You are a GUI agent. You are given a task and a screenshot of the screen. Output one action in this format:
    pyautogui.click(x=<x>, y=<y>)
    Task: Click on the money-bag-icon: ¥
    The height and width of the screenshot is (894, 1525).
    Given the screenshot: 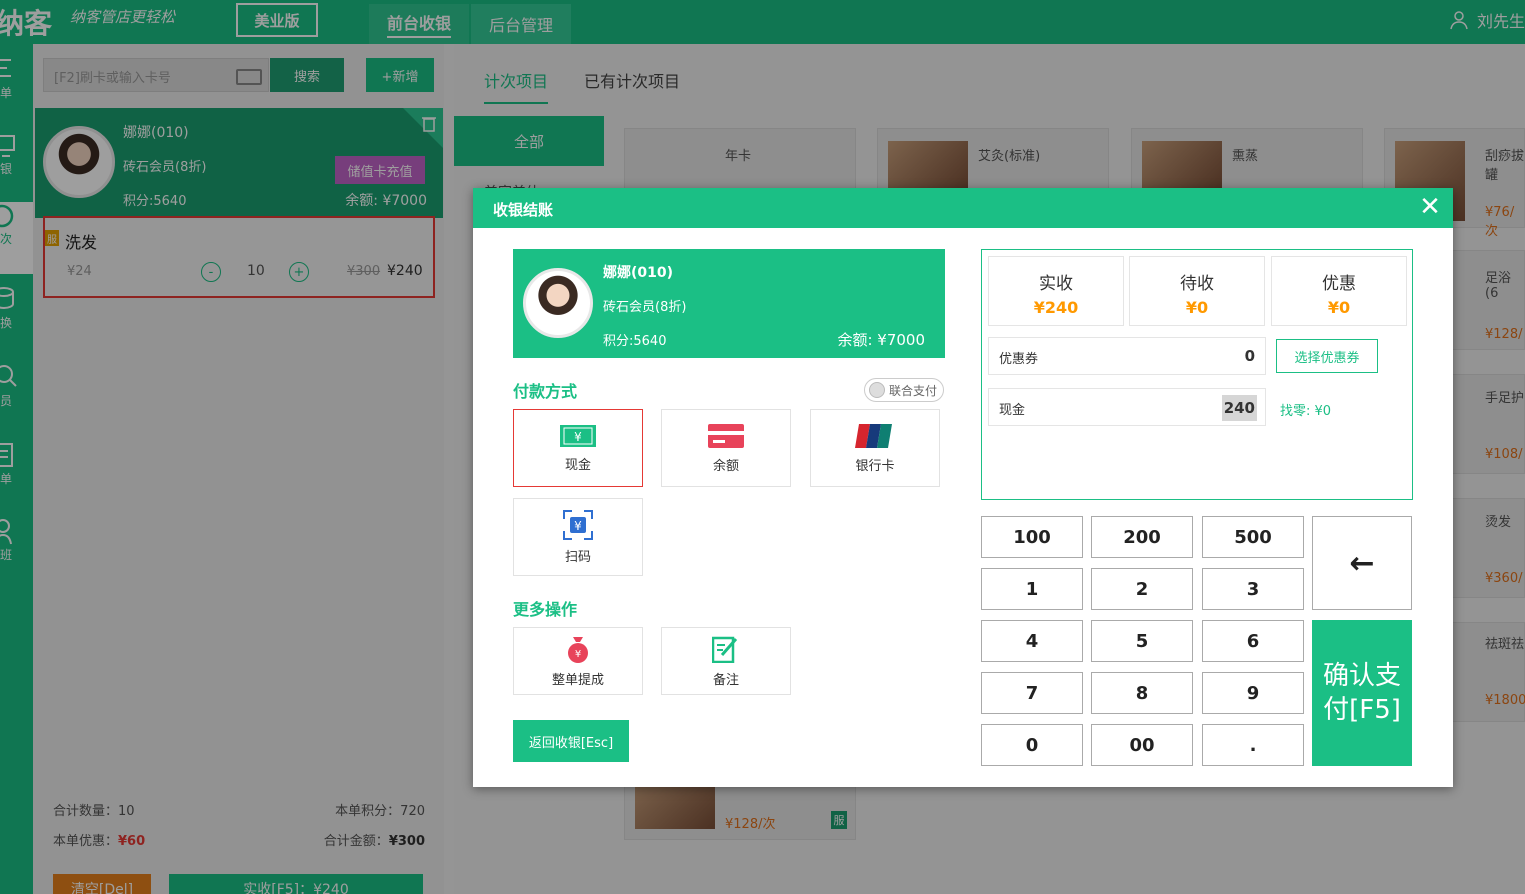 What is the action you would take?
    pyautogui.click(x=578, y=649)
    